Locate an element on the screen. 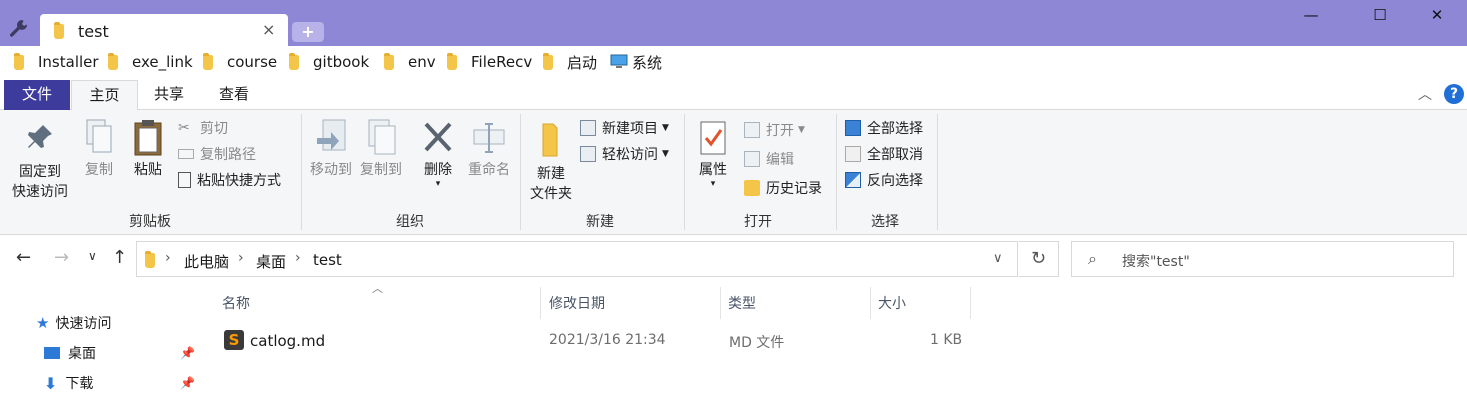  easy-access-button: 轻松访问 ▼ is located at coordinates (624, 154).